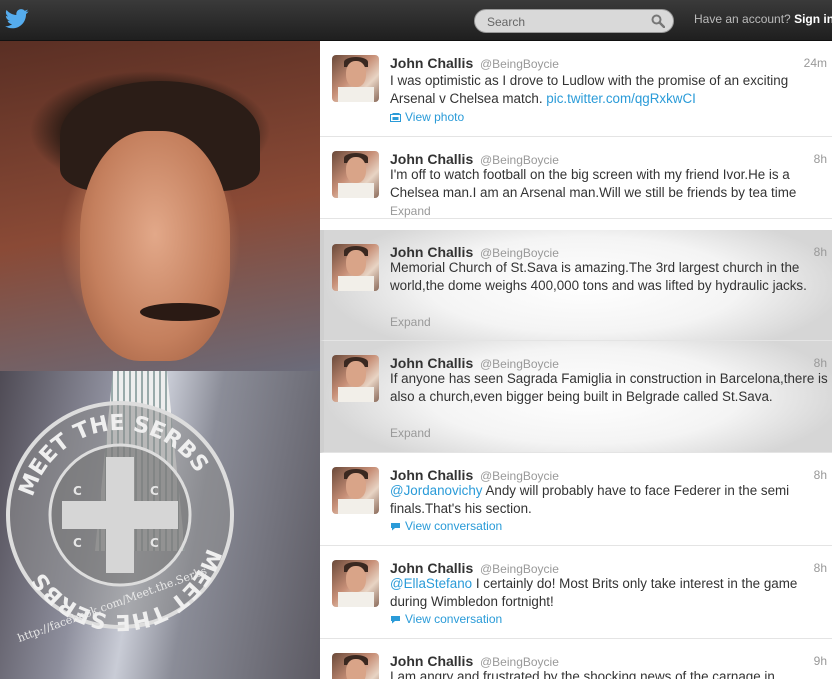  What do you see at coordinates (436, 490) in the screenshot?
I see `tweet-mention-link: @Jordanovichy` at bounding box center [436, 490].